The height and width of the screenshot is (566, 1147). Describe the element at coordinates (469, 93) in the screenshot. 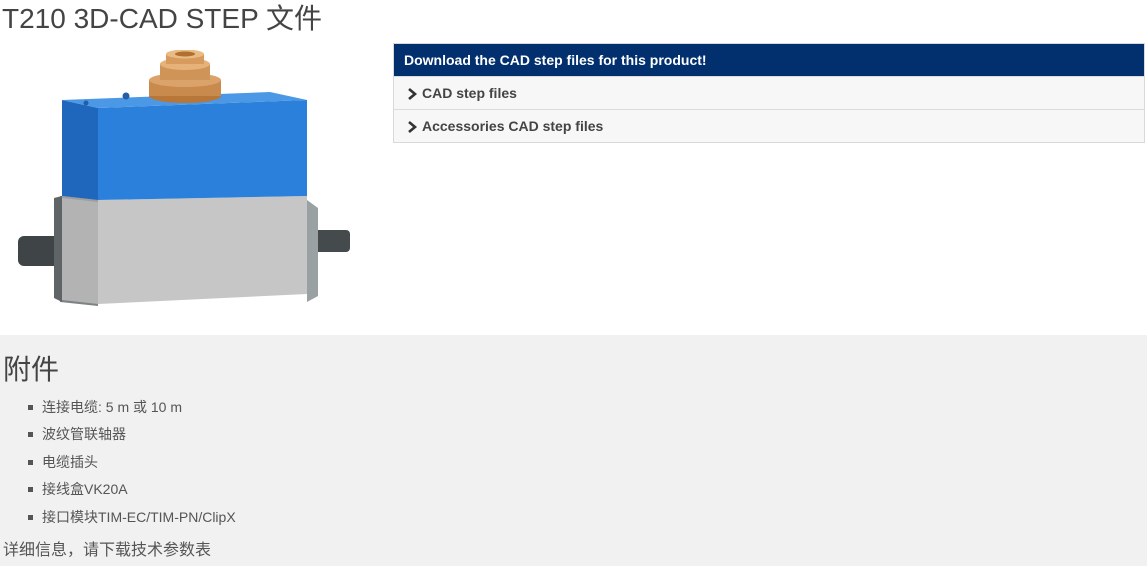

I see `cad-step-files-label: CAD step files` at that location.